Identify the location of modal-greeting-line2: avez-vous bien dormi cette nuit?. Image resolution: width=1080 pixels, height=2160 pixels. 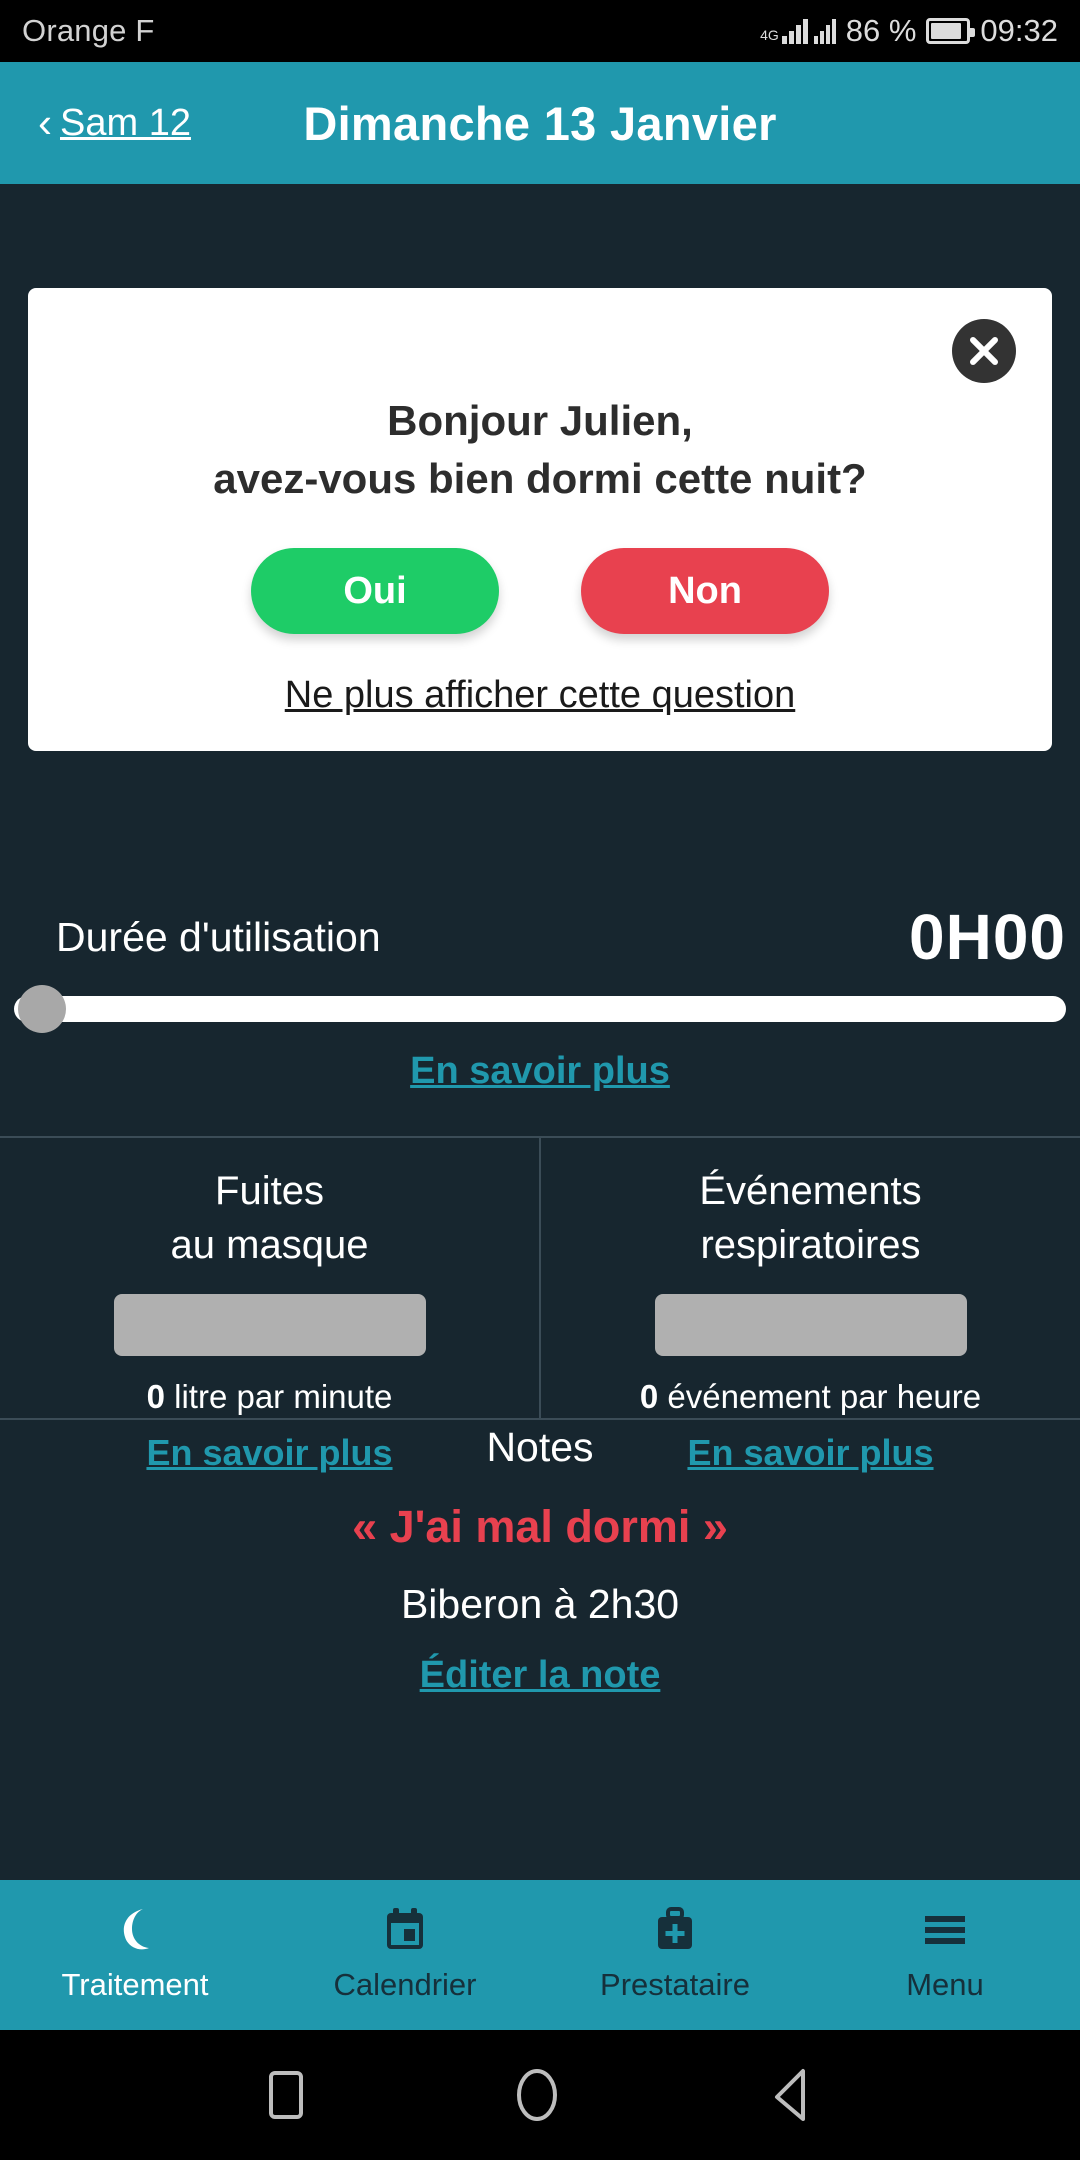
(540, 478).